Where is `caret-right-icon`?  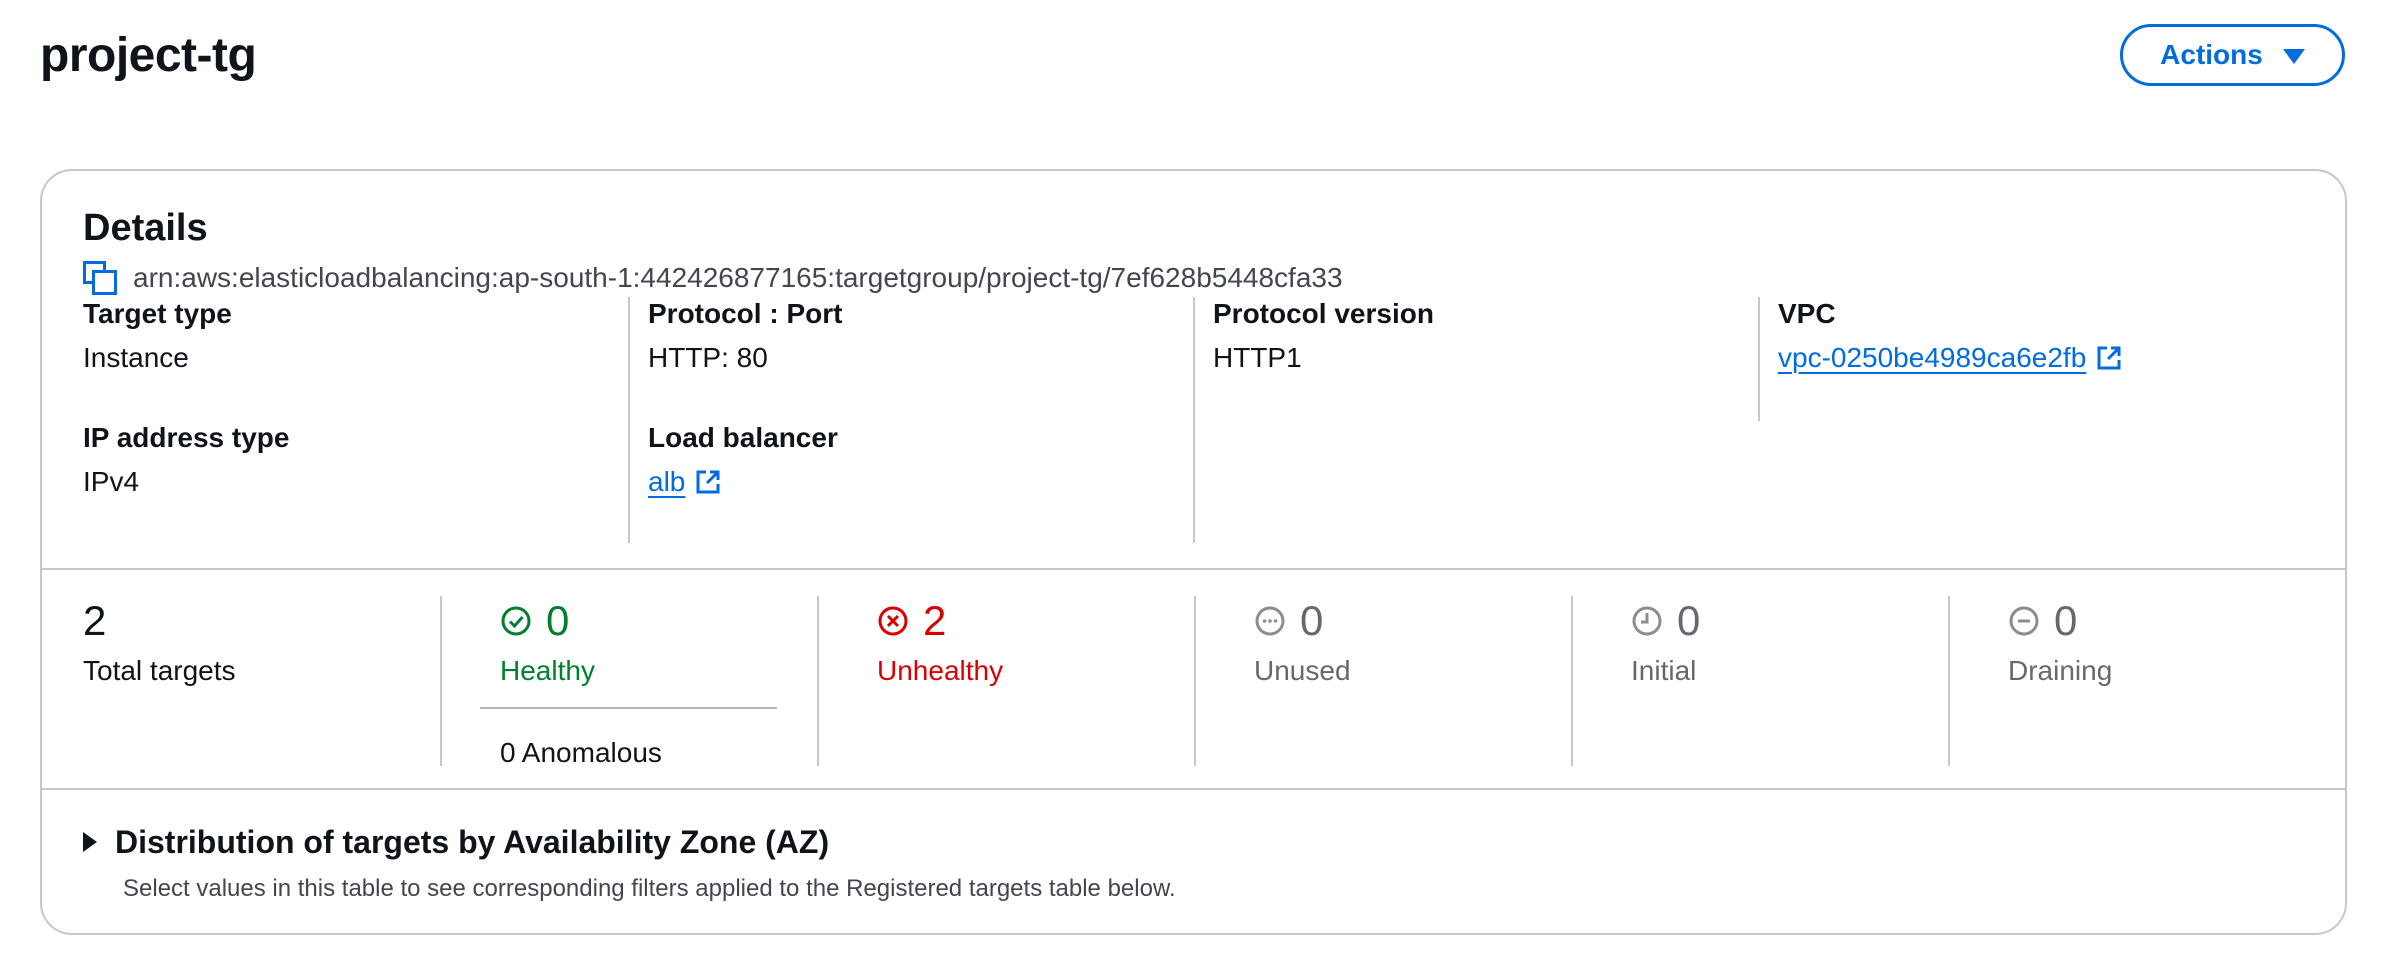 caret-right-icon is located at coordinates (90, 842).